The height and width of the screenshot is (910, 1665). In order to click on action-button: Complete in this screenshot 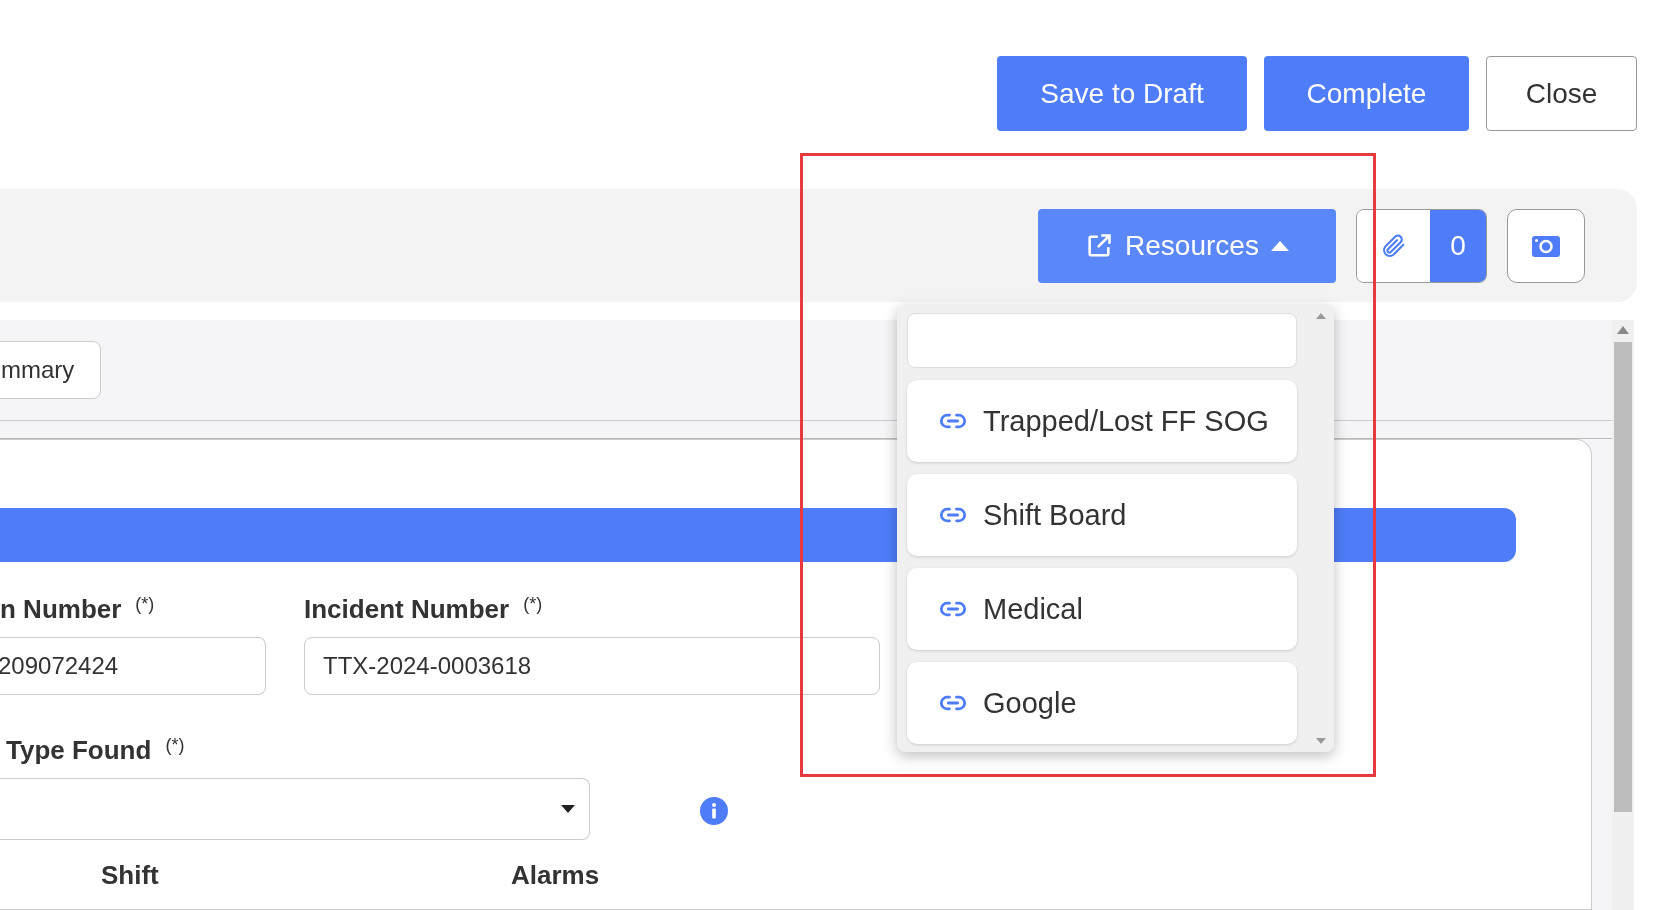, I will do `click(1366, 93)`.